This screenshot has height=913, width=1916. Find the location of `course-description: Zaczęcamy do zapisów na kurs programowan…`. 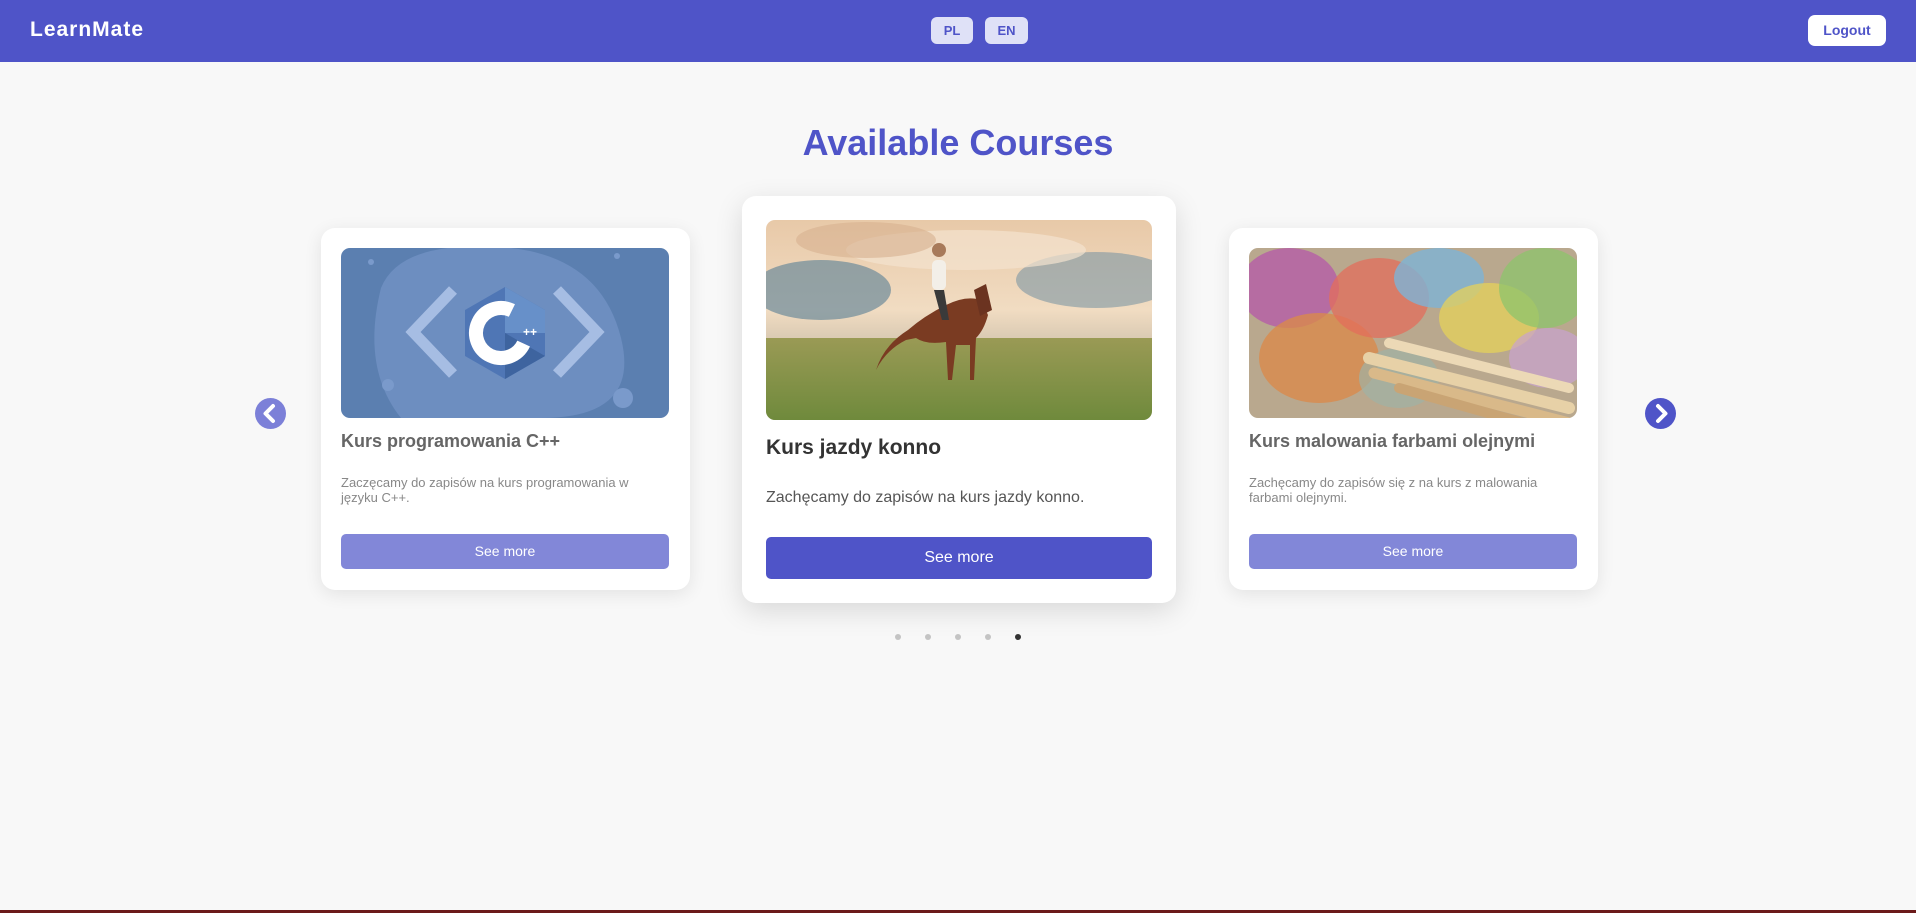

course-description: Zaczęcamy do zapisów na kurs programowan… is located at coordinates (485, 490).